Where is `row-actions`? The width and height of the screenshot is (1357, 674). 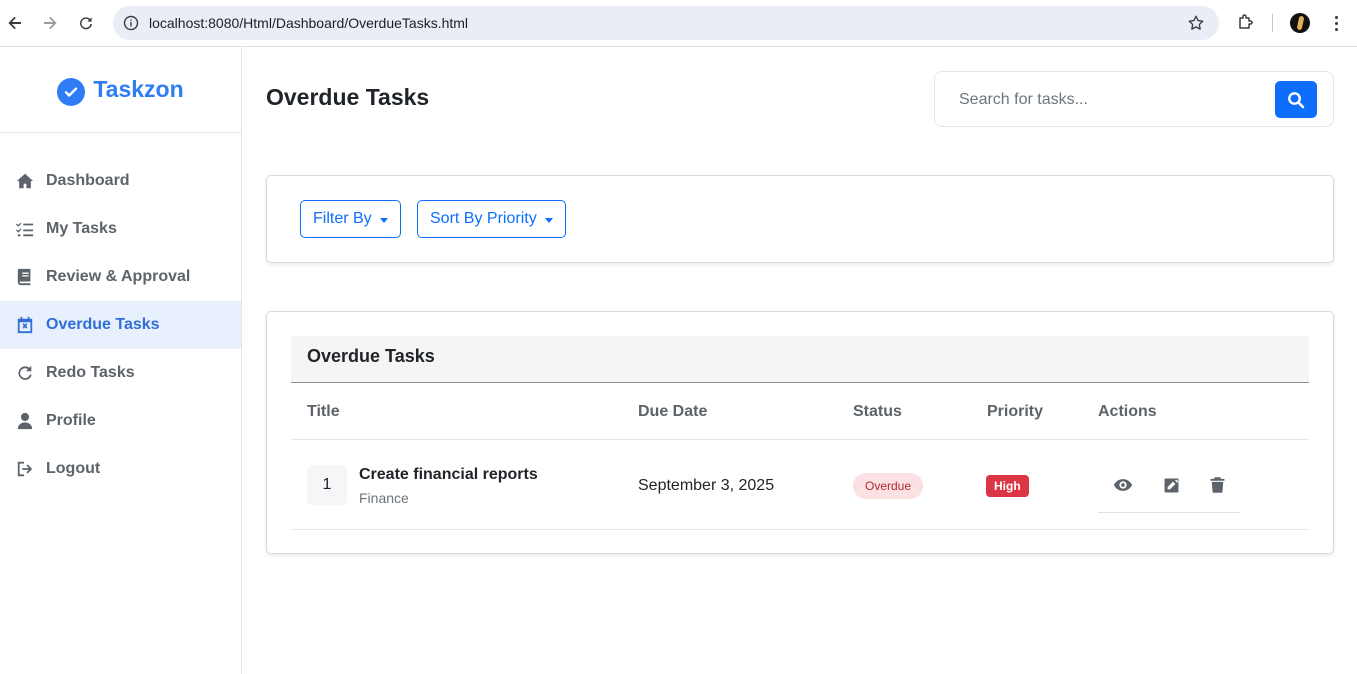
row-actions is located at coordinates (1169, 486).